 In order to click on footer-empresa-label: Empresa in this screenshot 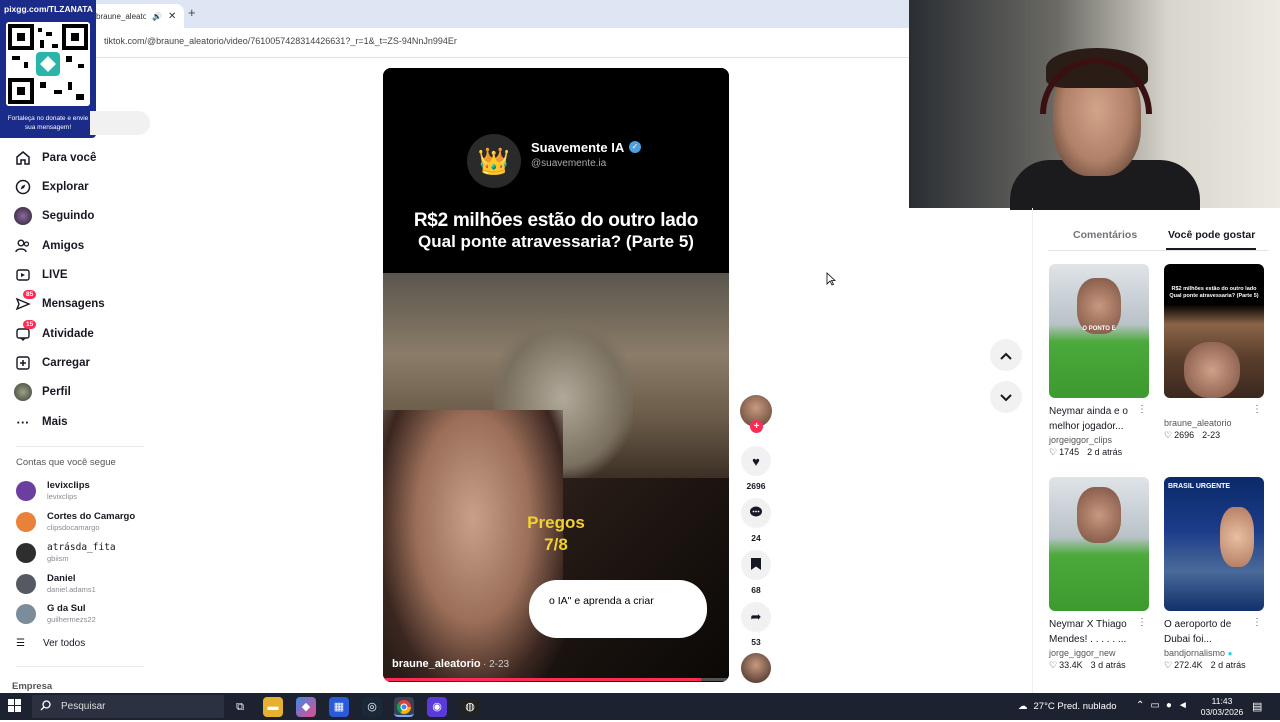, I will do `click(32, 686)`.